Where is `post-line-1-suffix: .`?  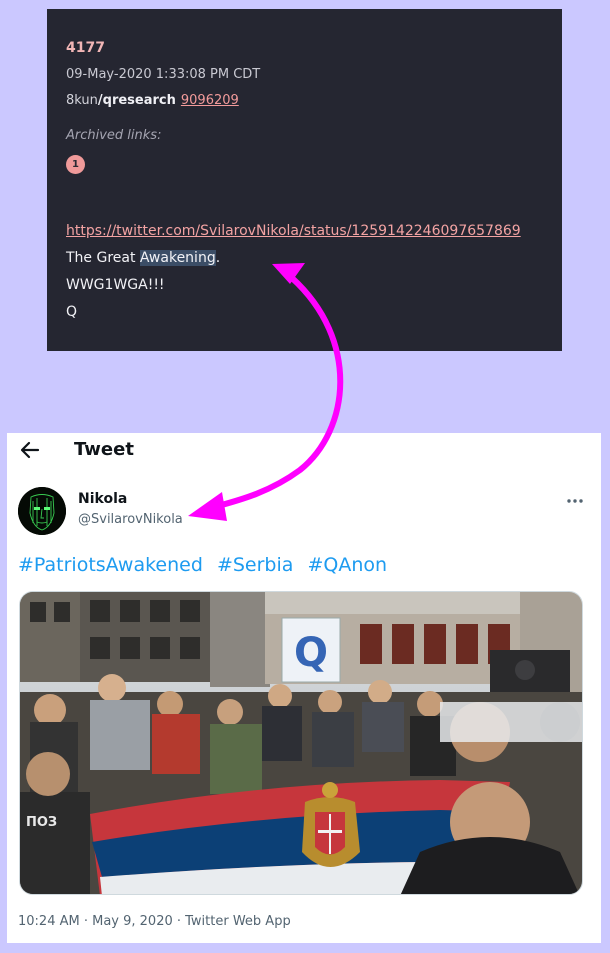 post-line-1-suffix: . is located at coordinates (218, 258).